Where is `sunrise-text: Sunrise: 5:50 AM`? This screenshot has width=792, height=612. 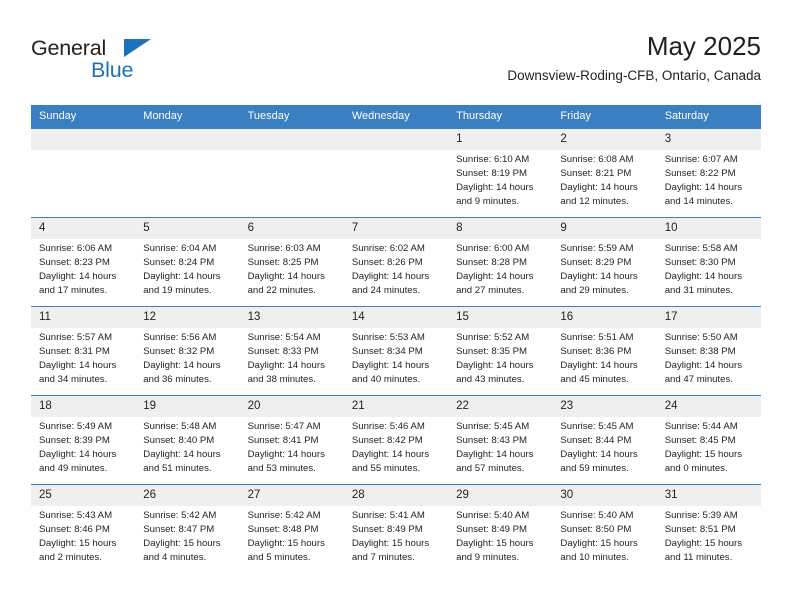
sunrise-text: Sunrise: 5:50 AM is located at coordinates (701, 337).